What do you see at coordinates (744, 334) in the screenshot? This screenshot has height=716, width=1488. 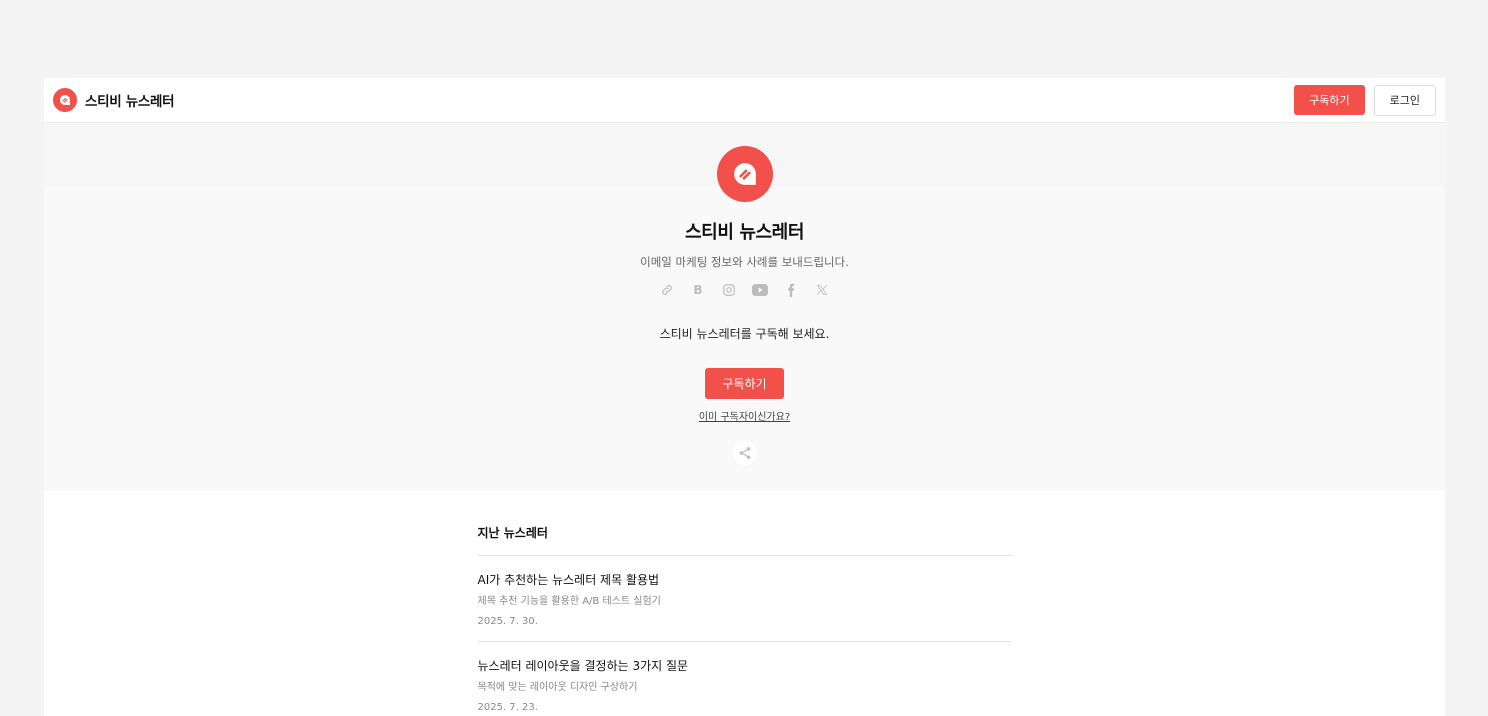 I see `subscribe-prompt: 스티비 뉴스레터를 구독해 보세요.` at bounding box center [744, 334].